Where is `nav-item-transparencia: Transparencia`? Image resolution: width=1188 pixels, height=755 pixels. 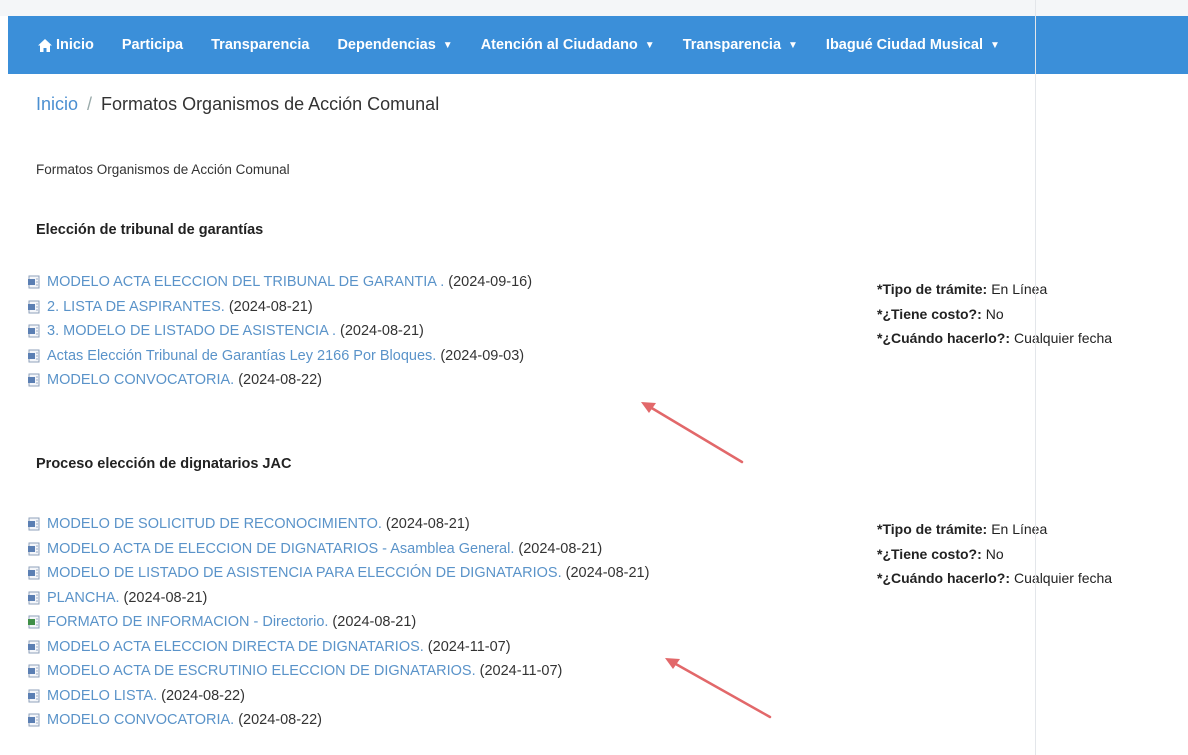 nav-item-transparencia: Transparencia is located at coordinates (260, 45).